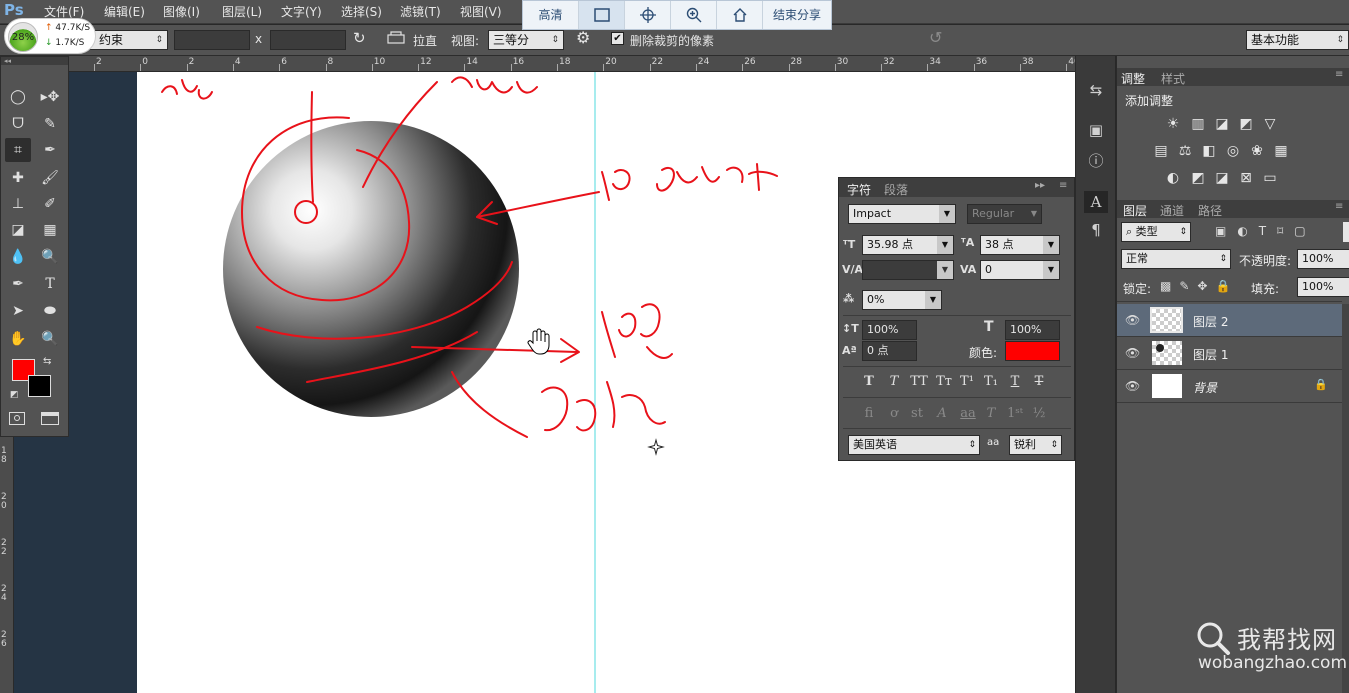 The width and height of the screenshot is (1349, 693). What do you see at coordinates (361, 11) in the screenshot?
I see `menu-select: 选择(S)` at bounding box center [361, 11].